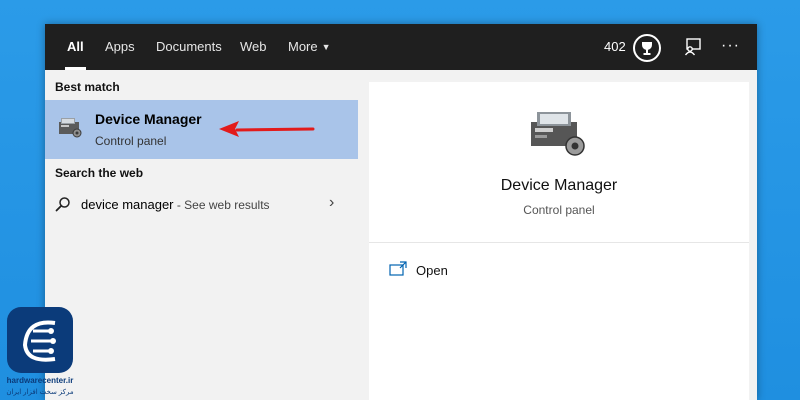 Image resolution: width=800 pixels, height=400 pixels. Describe the element at coordinates (148, 119) in the screenshot. I see `best-match-title: Device Manager` at that location.